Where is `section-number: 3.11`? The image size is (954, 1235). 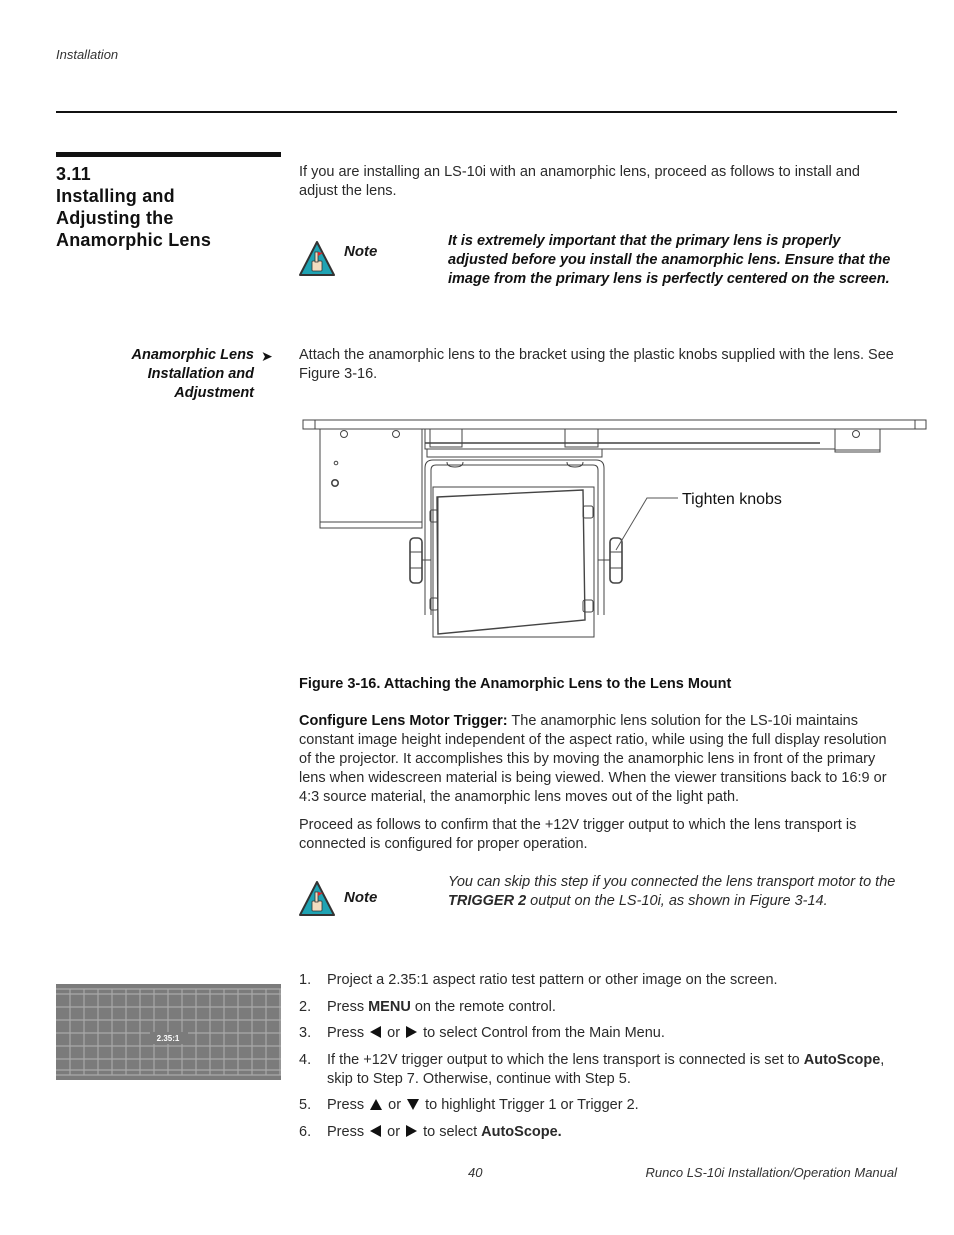 section-number: 3.11 is located at coordinates (73, 174).